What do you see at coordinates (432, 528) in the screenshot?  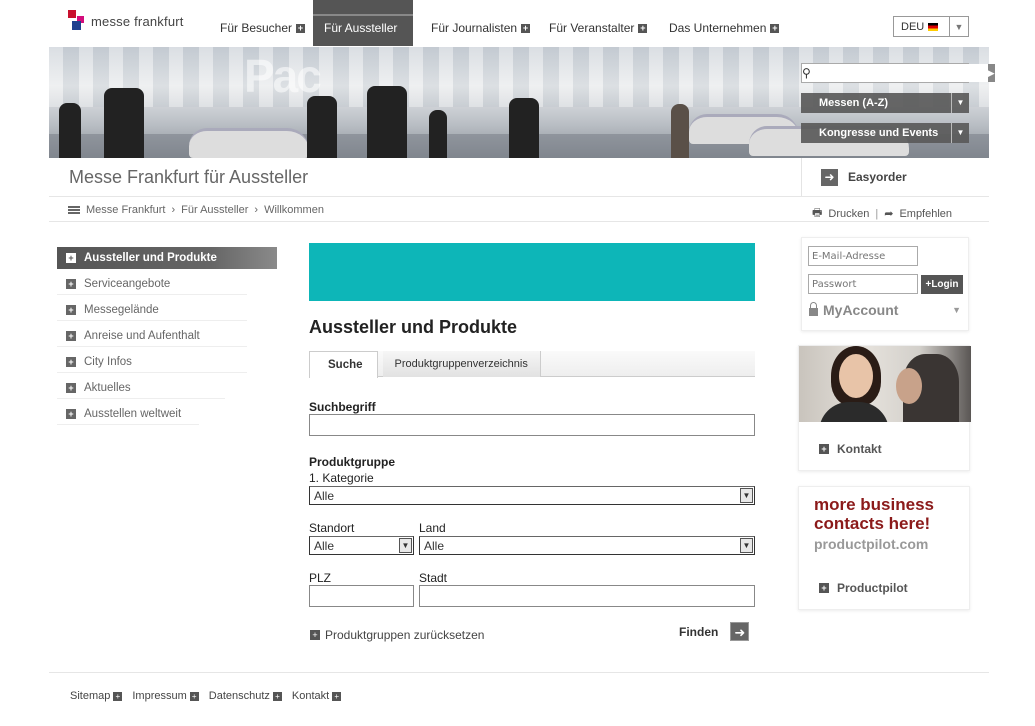 I see `land-label: Land` at bounding box center [432, 528].